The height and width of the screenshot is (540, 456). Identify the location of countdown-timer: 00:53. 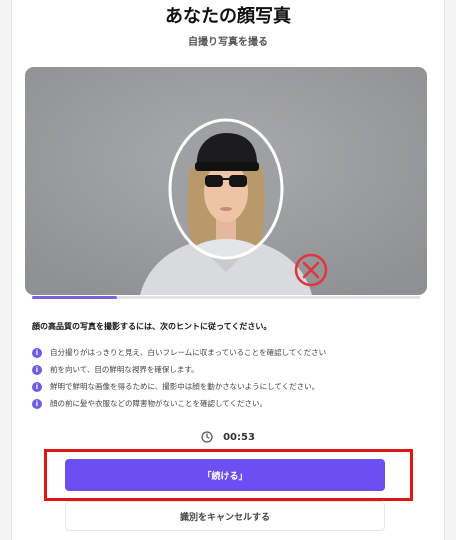
(228, 437).